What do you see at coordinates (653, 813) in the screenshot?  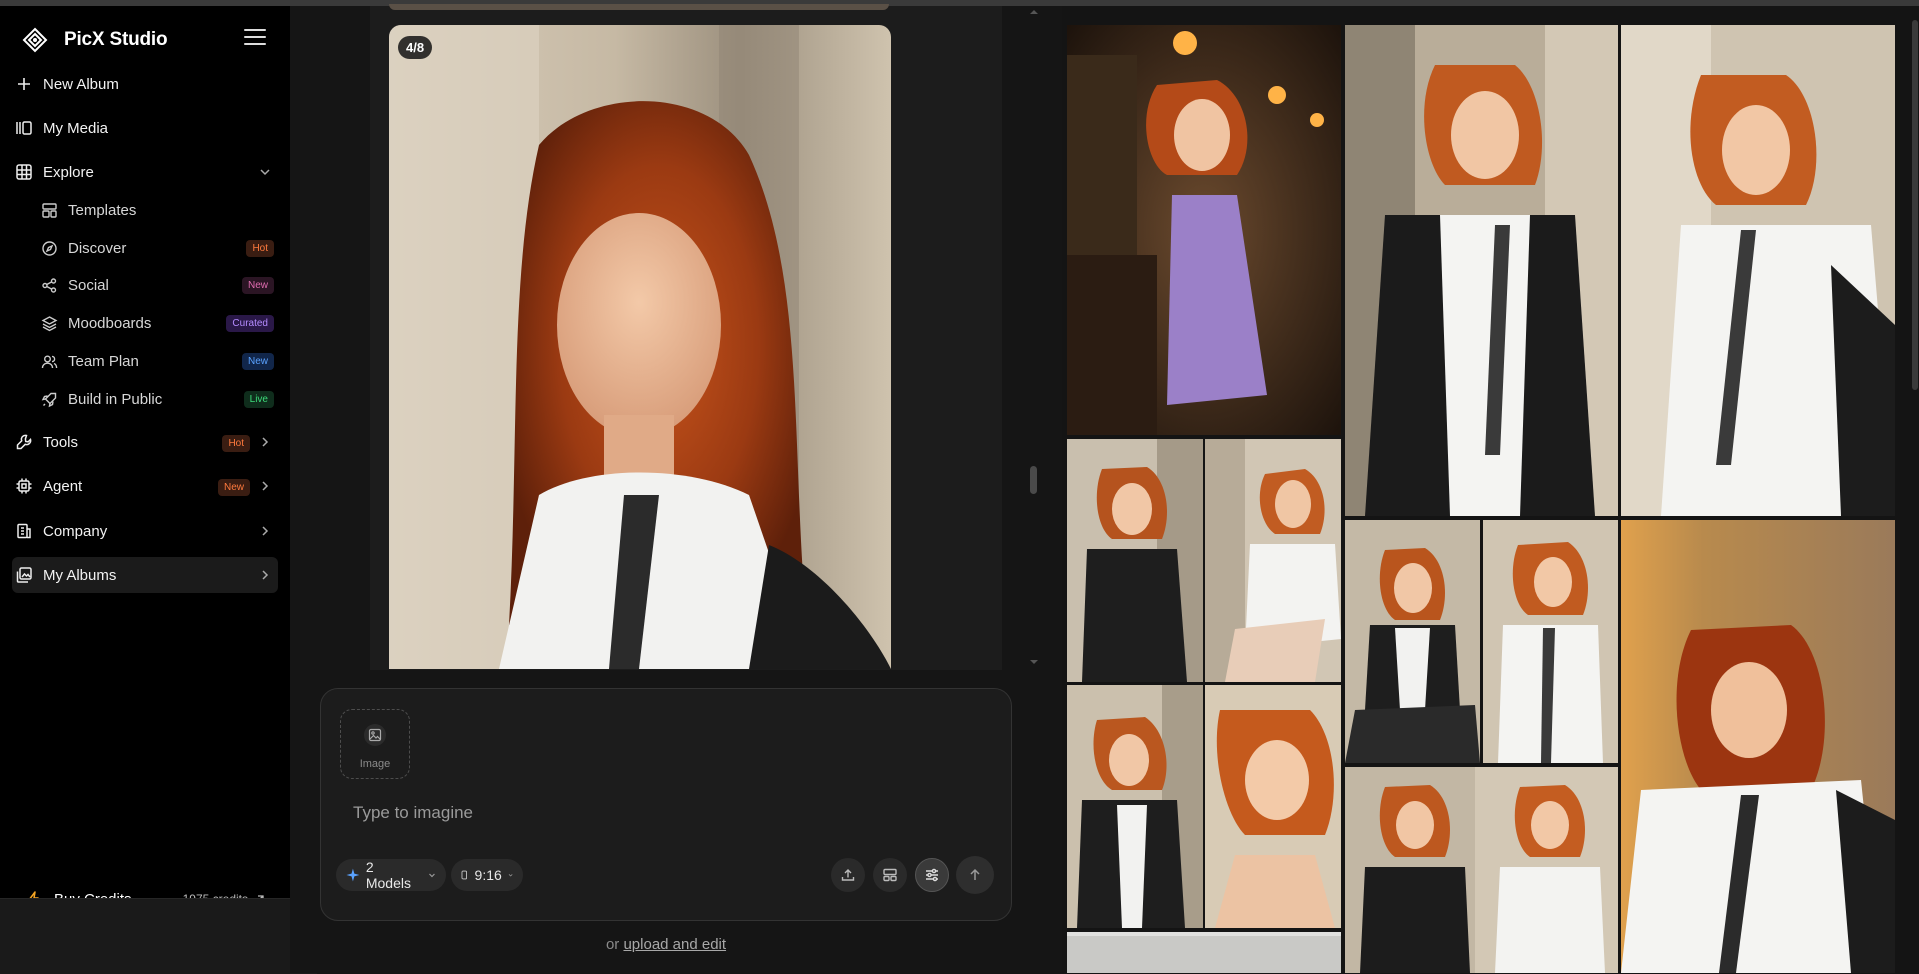 I see `prompt-input` at bounding box center [653, 813].